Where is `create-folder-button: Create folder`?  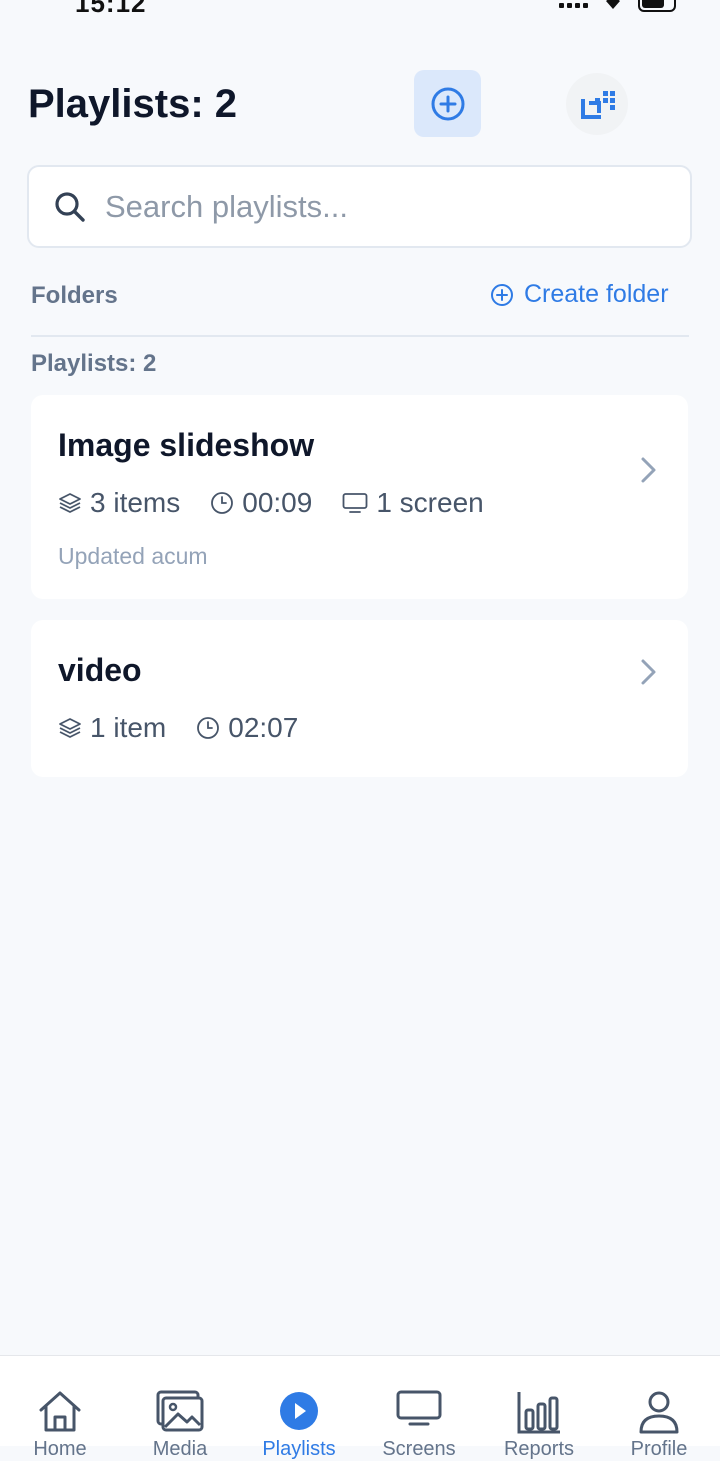 create-folder-button: Create folder is located at coordinates (579, 294).